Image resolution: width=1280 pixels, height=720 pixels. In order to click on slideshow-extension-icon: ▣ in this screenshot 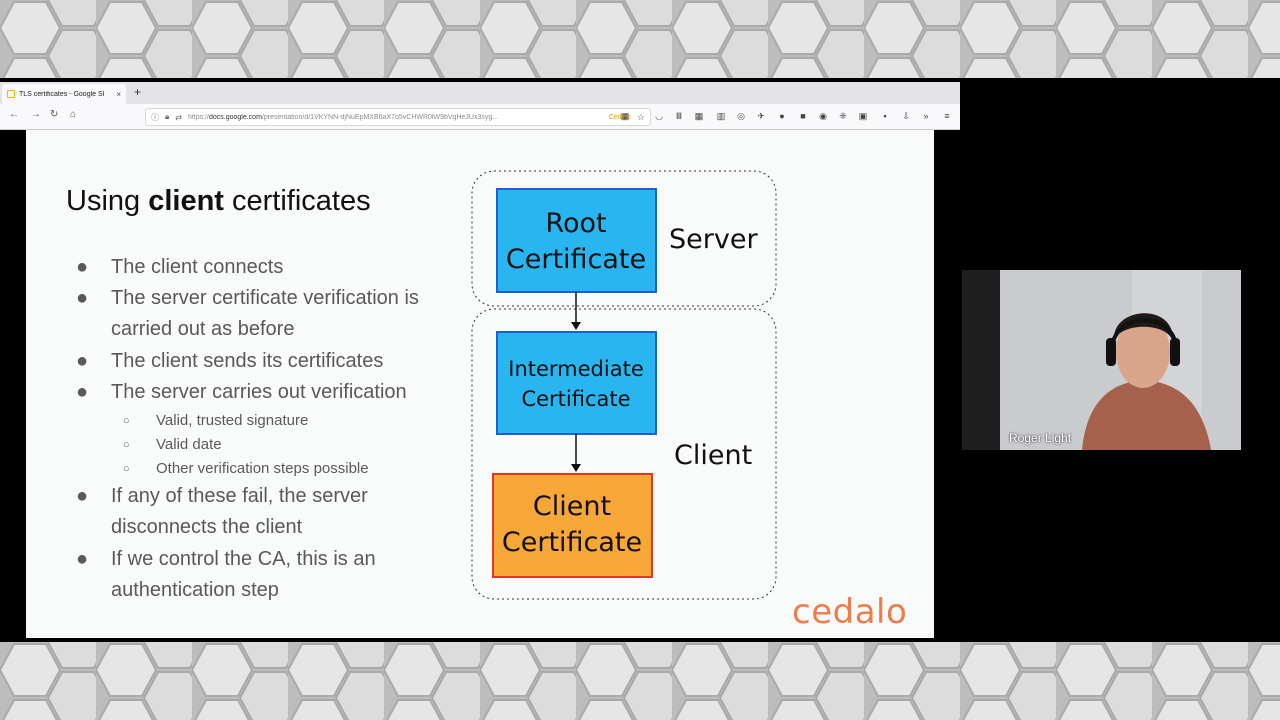, I will do `click(863, 116)`.